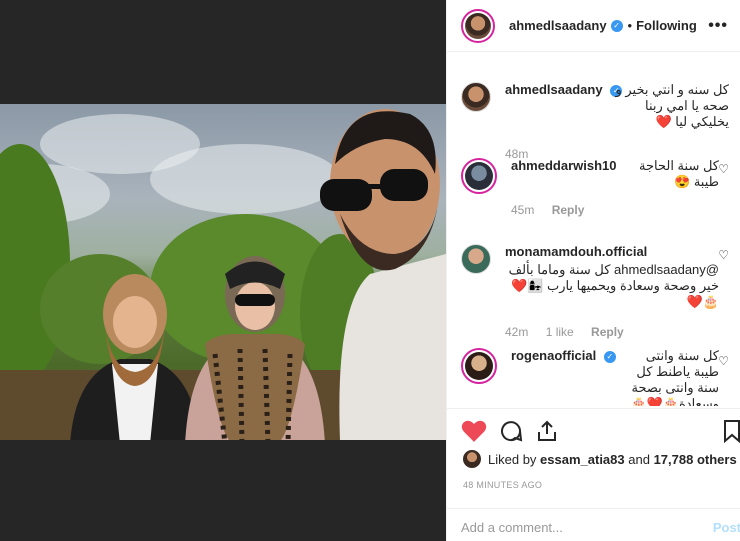  I want to click on more-options-icon: •••, so click(718, 26).